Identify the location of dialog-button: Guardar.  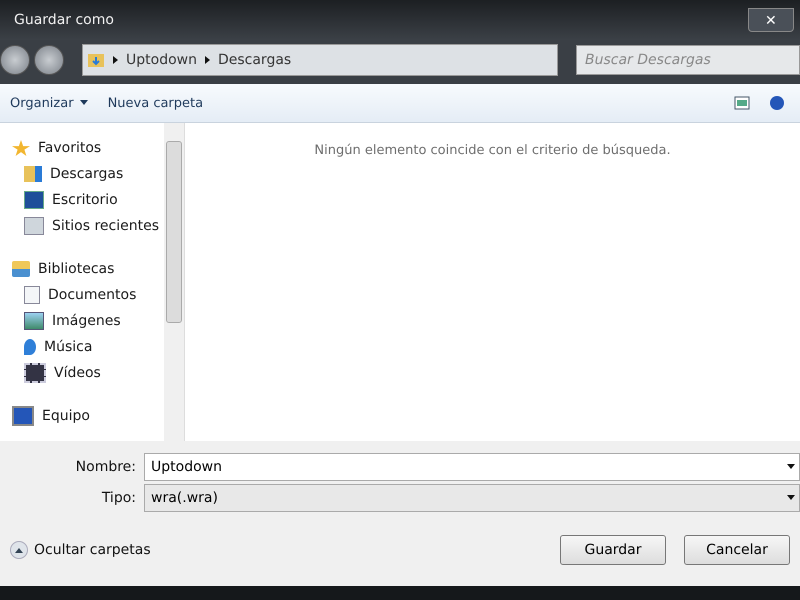
(613, 550).